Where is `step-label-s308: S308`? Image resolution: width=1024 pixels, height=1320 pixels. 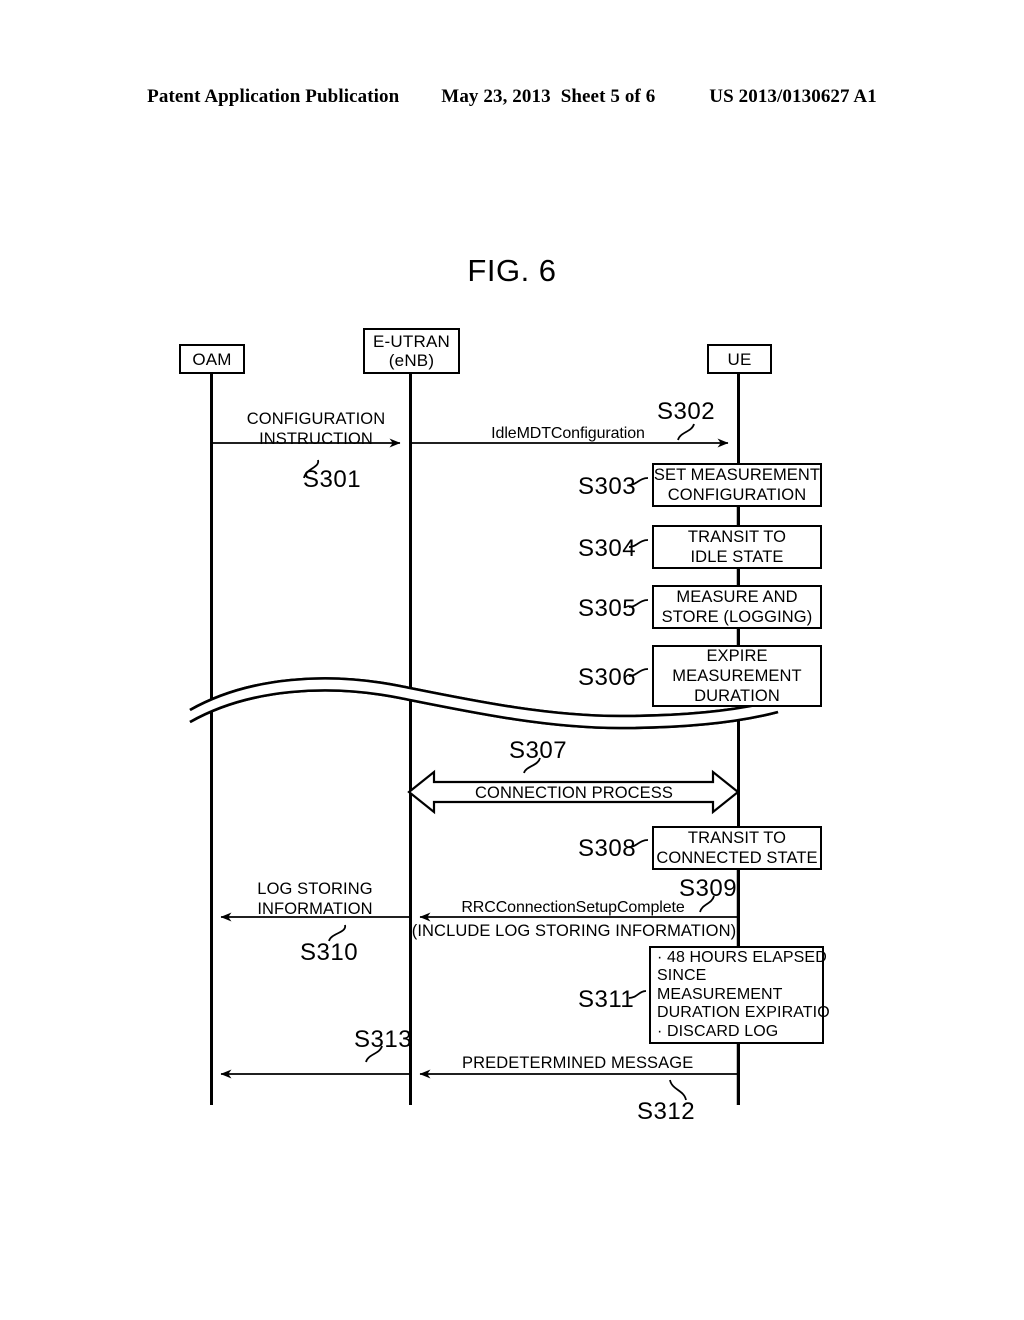
step-label-s308: S308 is located at coordinates (607, 848).